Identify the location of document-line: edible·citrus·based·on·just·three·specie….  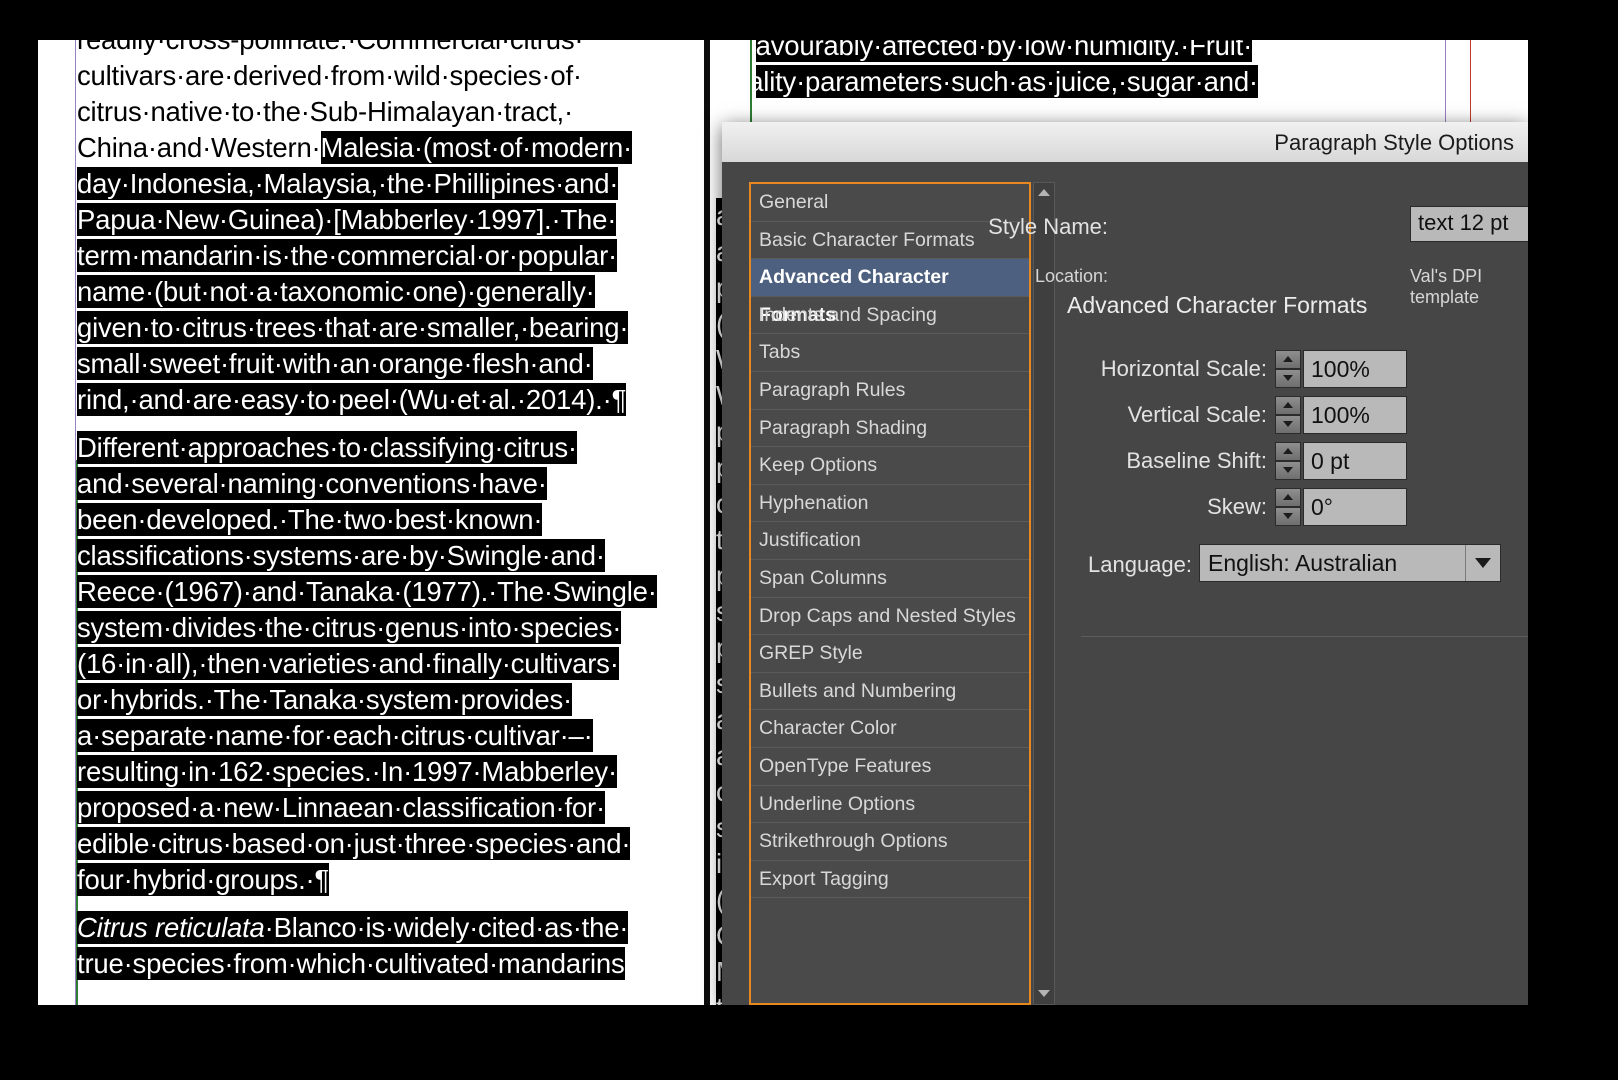
(354, 843).